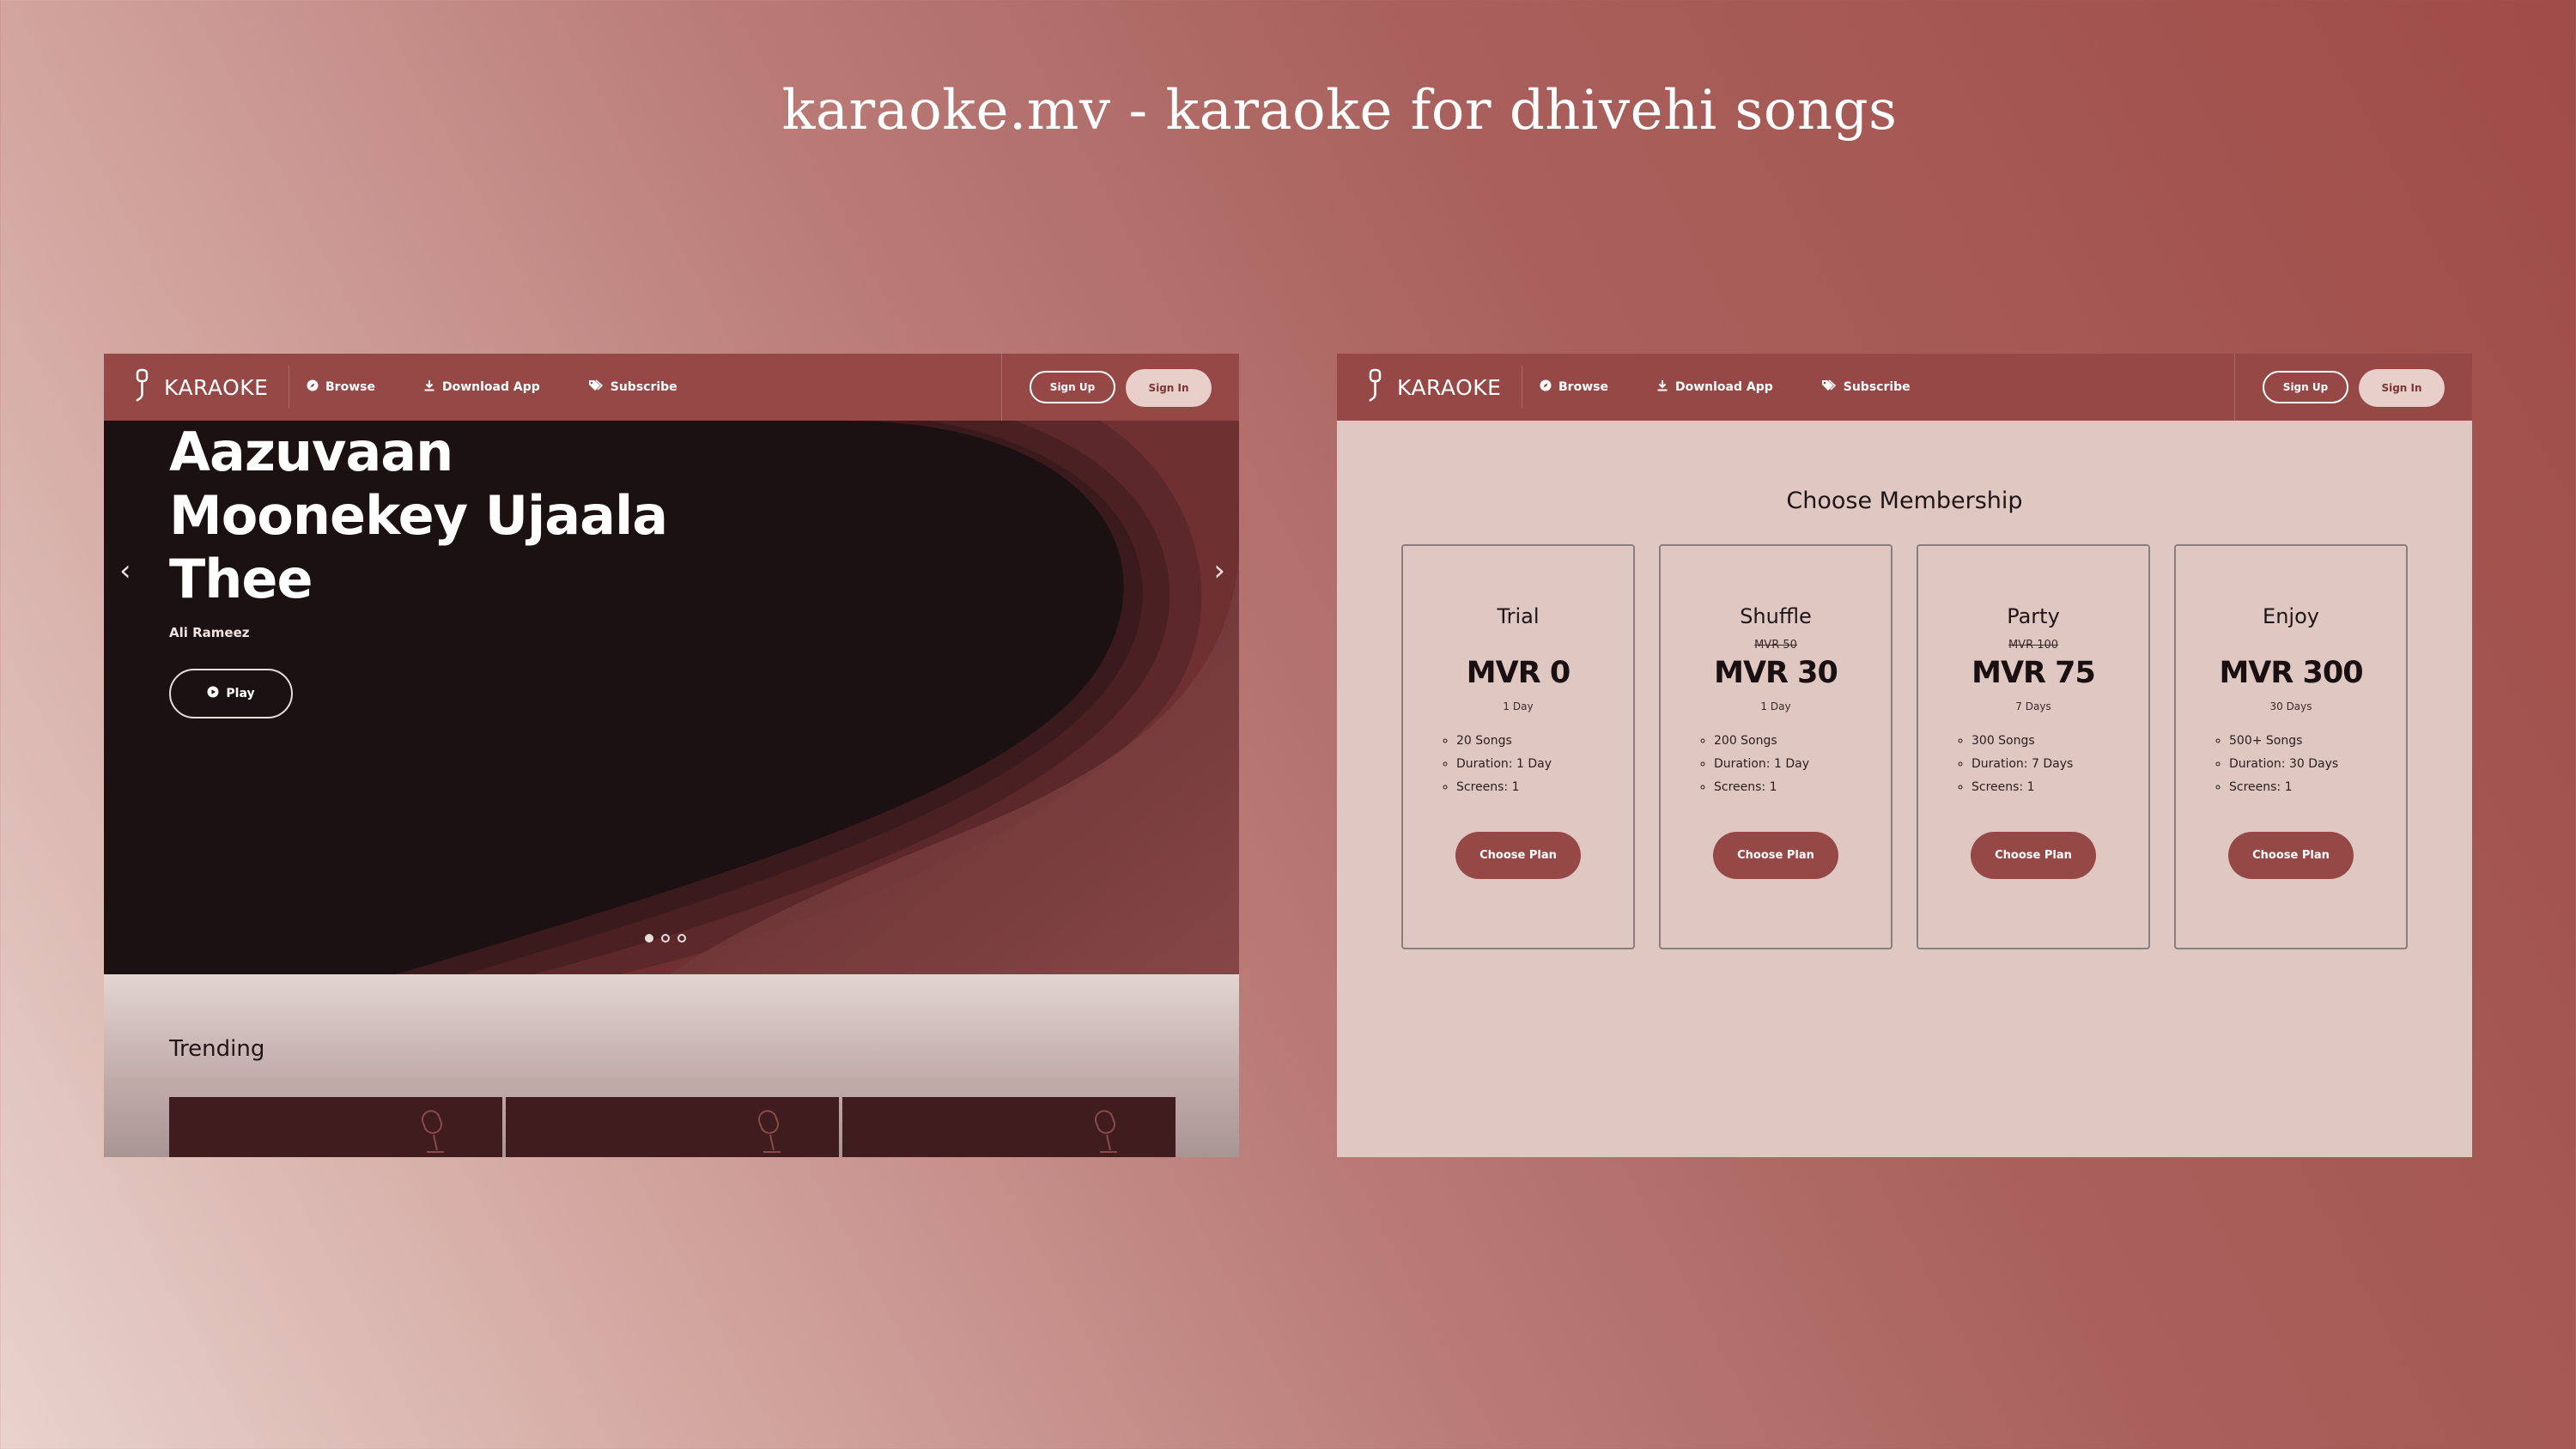 The width and height of the screenshot is (2576, 1449). Describe the element at coordinates (649, 939) in the screenshot. I see `carousel-dot-active` at that location.